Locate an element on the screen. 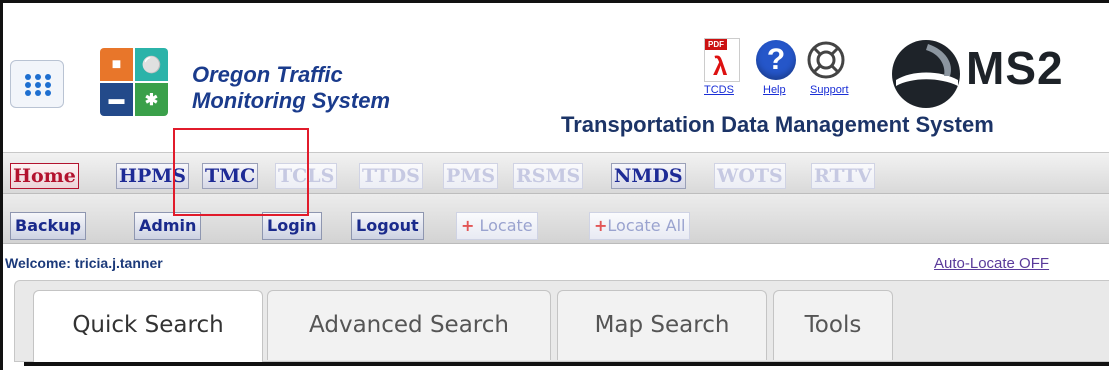 The width and height of the screenshot is (1109, 370). help-icon: ? is located at coordinates (776, 60).